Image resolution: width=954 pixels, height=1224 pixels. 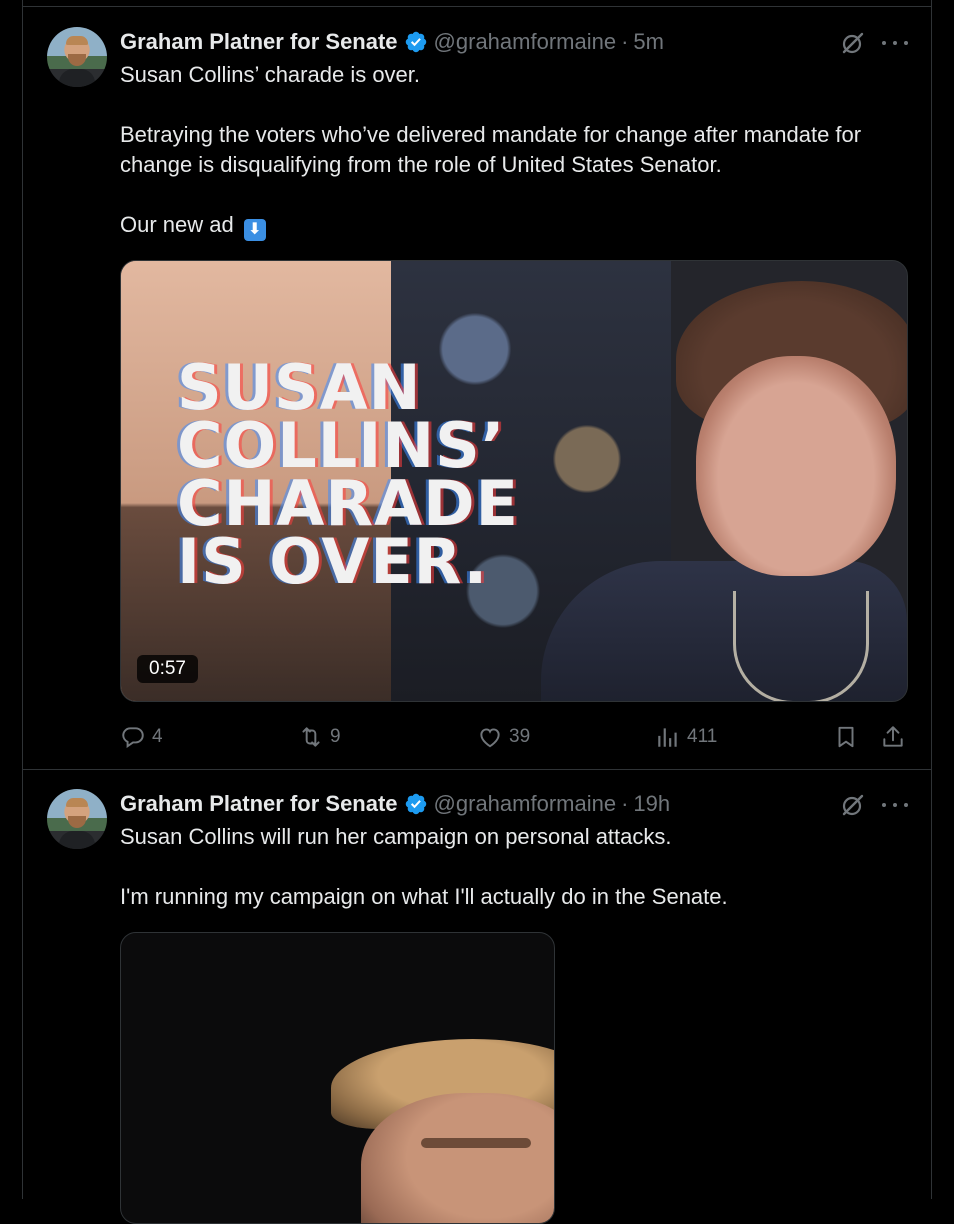 I want to click on repost-count: 9, so click(x=335, y=736).